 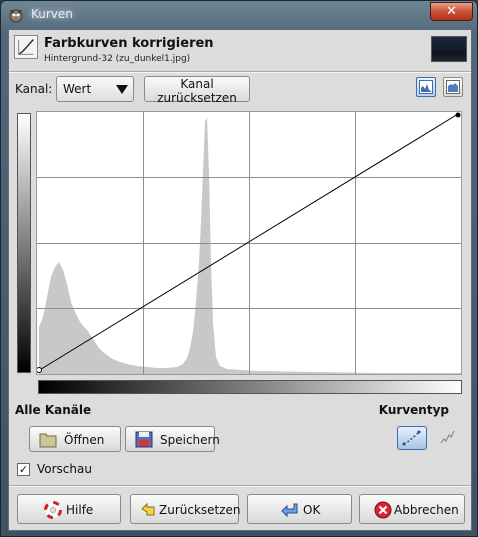 What do you see at coordinates (53, 510) in the screenshot?
I see `lifebuoy-icon` at bounding box center [53, 510].